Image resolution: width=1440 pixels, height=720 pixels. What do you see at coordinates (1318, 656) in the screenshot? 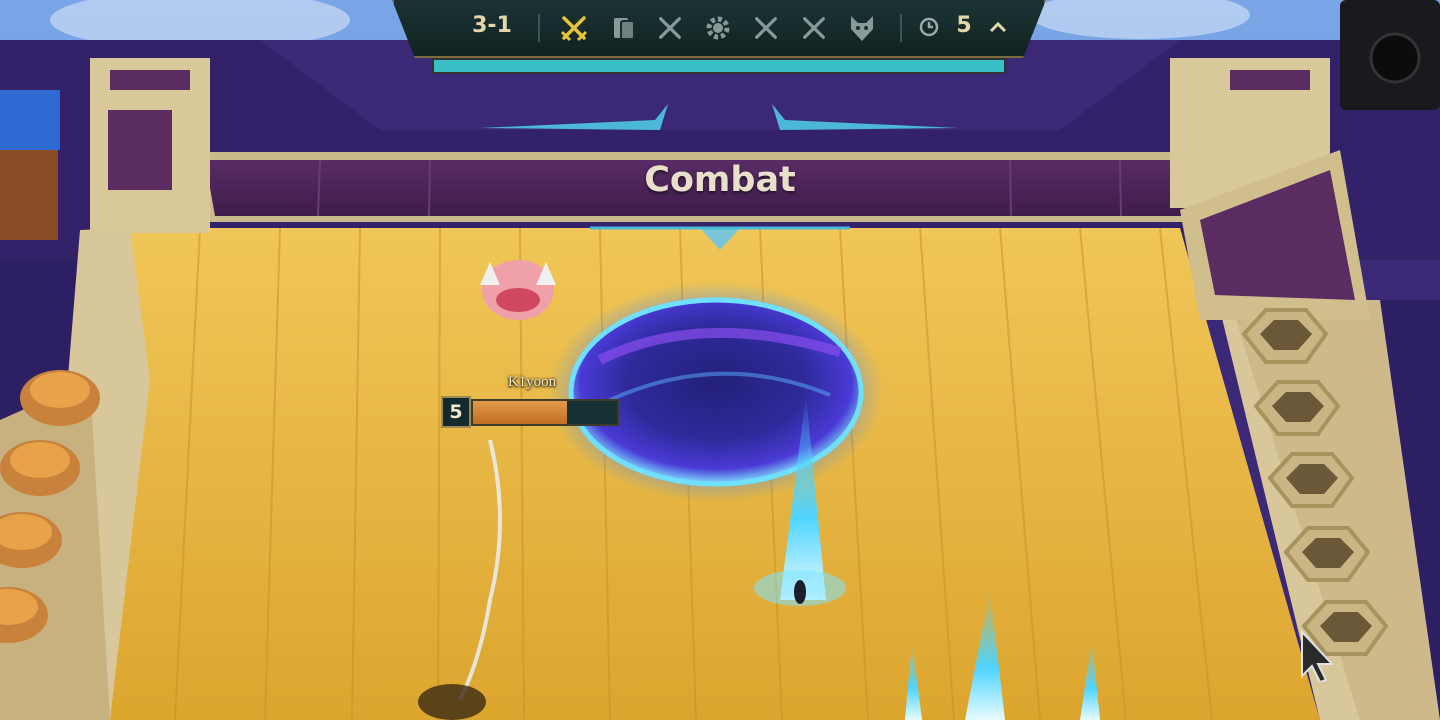
I see `mouse-cursor-icon` at bounding box center [1318, 656].